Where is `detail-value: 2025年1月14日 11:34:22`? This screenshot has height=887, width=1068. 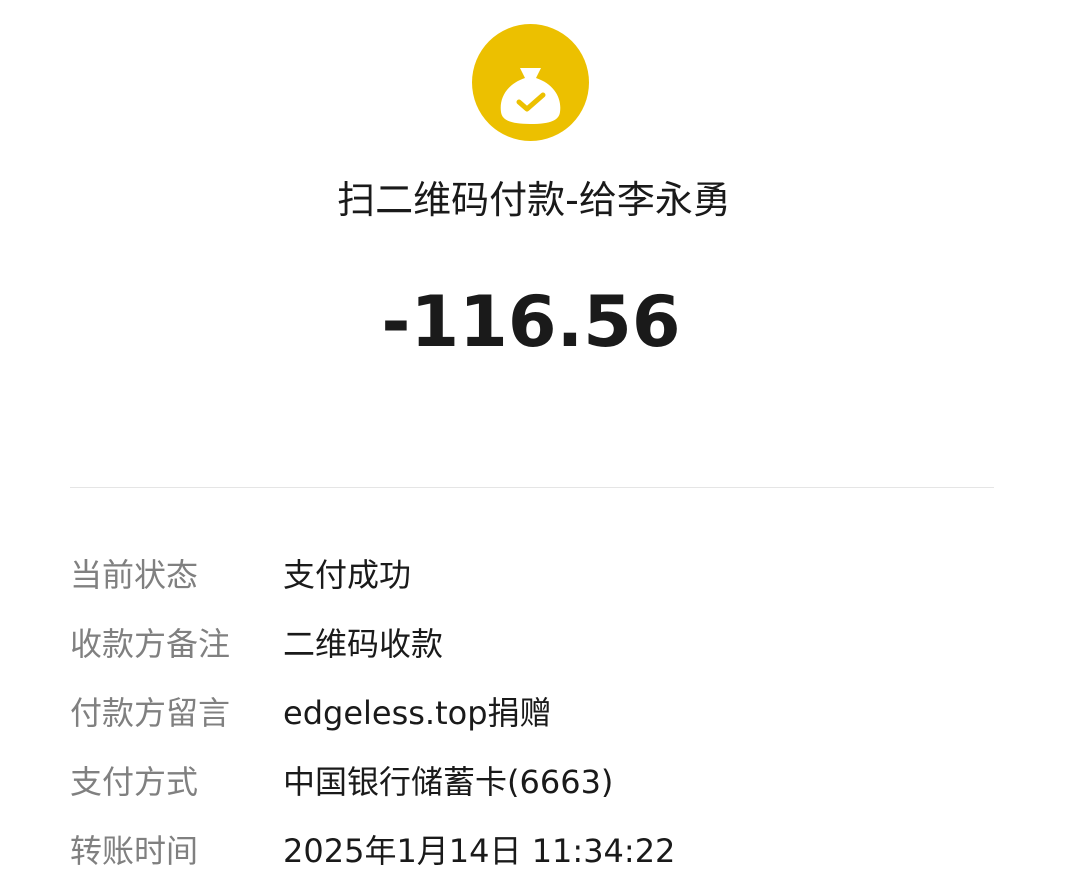 detail-value: 2025年1月14日 11:34:22 is located at coordinates (479, 851).